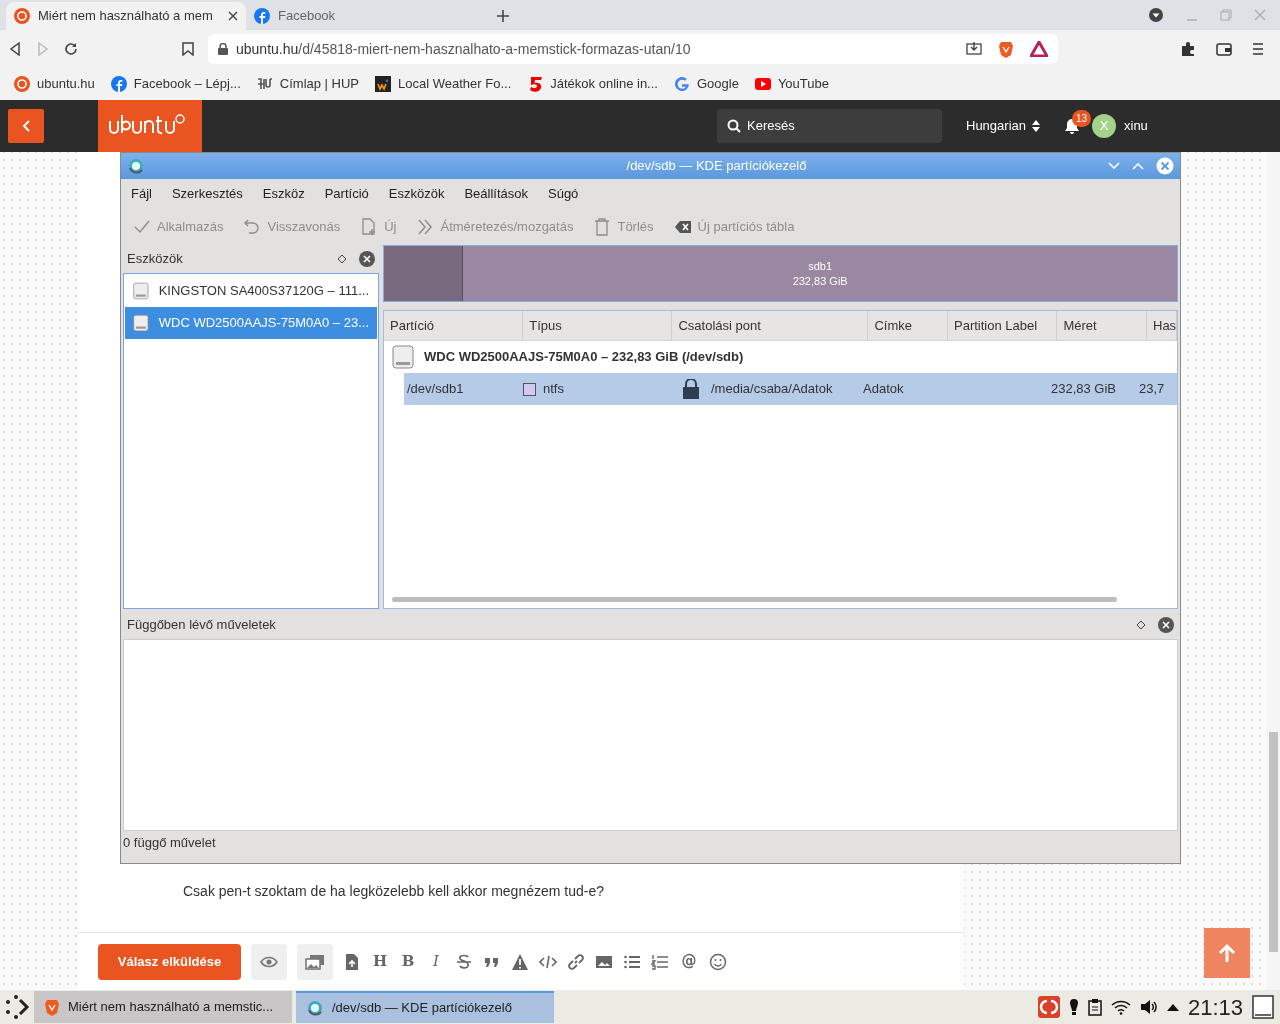 The width and height of the screenshot is (1280, 1024). I want to click on hard-drive-icon, so click(141, 323).